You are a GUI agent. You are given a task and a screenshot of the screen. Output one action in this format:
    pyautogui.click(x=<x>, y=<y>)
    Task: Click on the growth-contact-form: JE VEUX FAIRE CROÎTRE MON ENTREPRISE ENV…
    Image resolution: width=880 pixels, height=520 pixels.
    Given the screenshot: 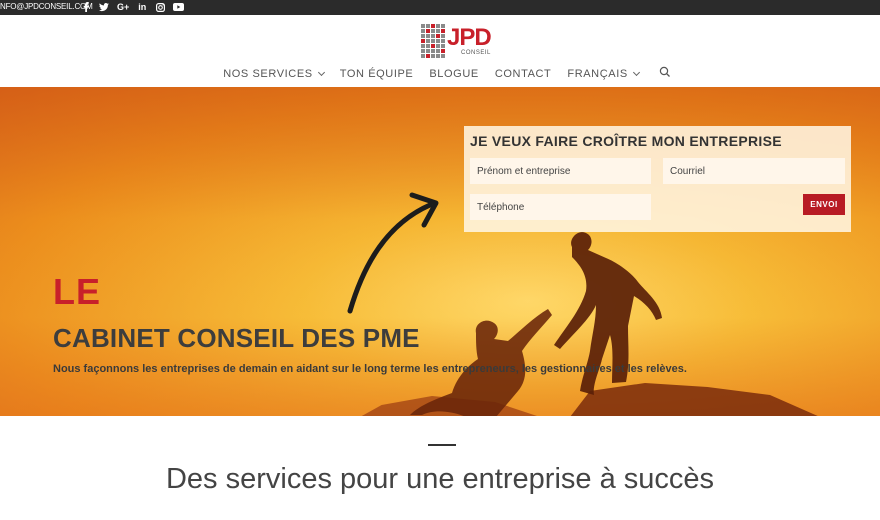 What is the action you would take?
    pyautogui.click(x=657, y=179)
    